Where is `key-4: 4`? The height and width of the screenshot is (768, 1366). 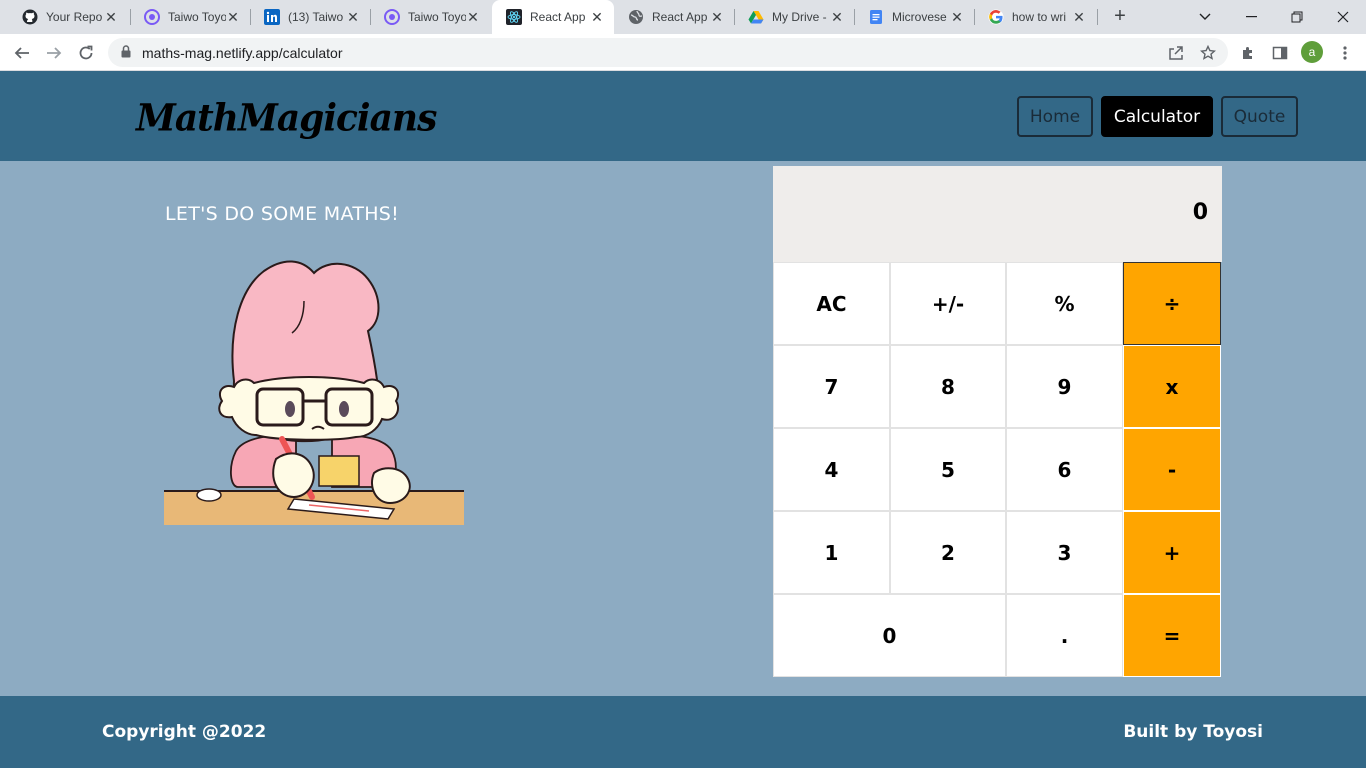
key-4: 4 is located at coordinates (831, 469).